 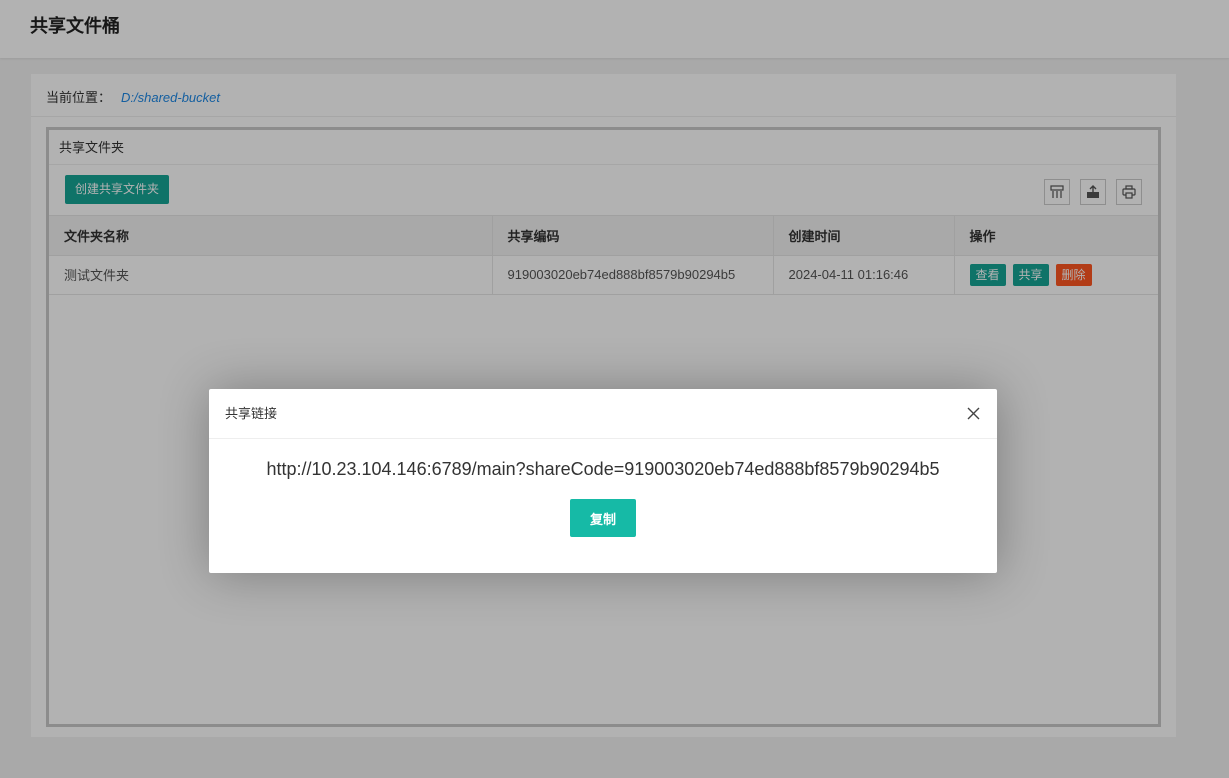 I want to click on dialog-header: 共享链接, so click(x=603, y=414).